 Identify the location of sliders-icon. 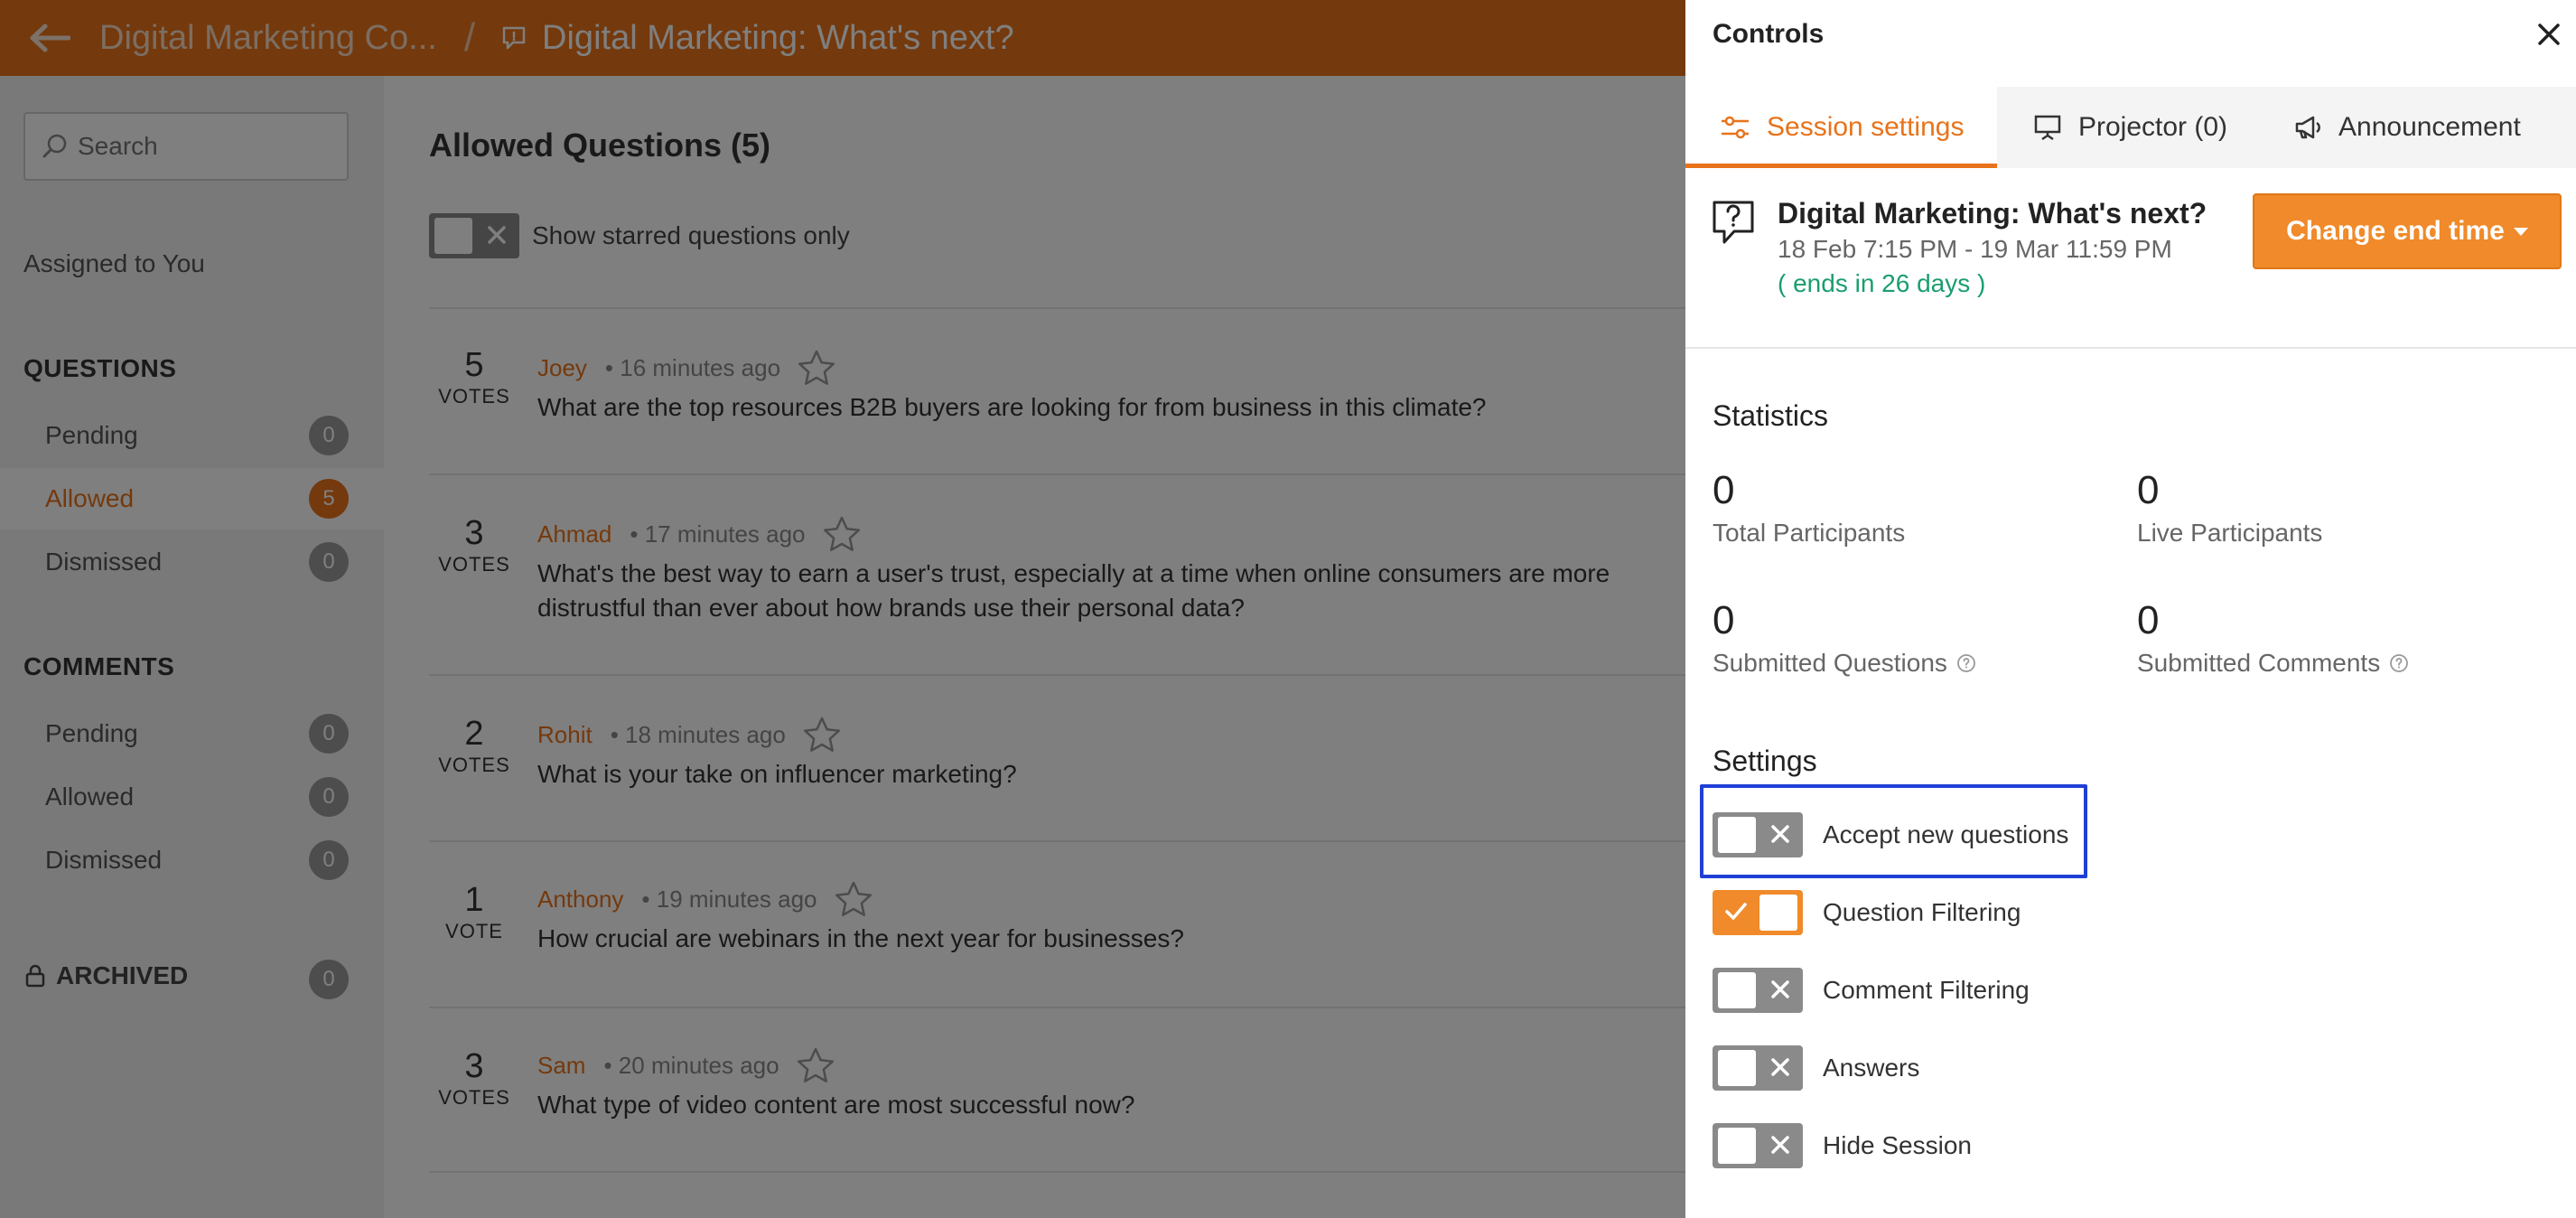
(1735, 127).